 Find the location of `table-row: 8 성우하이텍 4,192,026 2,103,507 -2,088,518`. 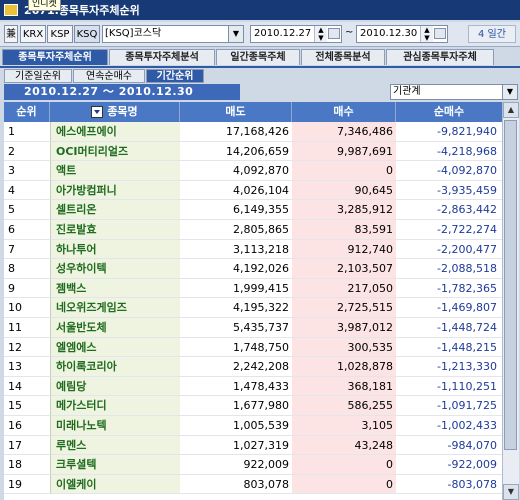

table-row: 8 성우하이텍 4,192,026 2,103,507 -2,088,518 is located at coordinates (253, 269).